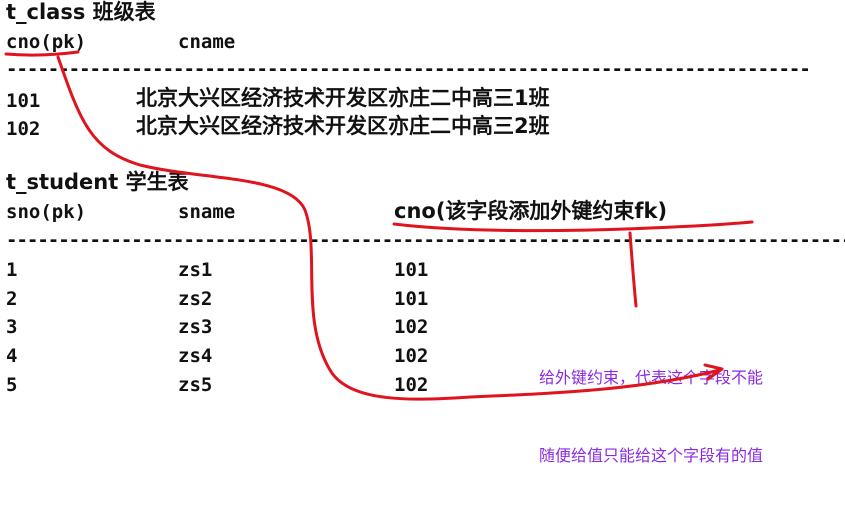 The height and width of the screenshot is (521, 845). Describe the element at coordinates (12, 270) in the screenshot. I see `student-row-1-sno: 1` at that location.